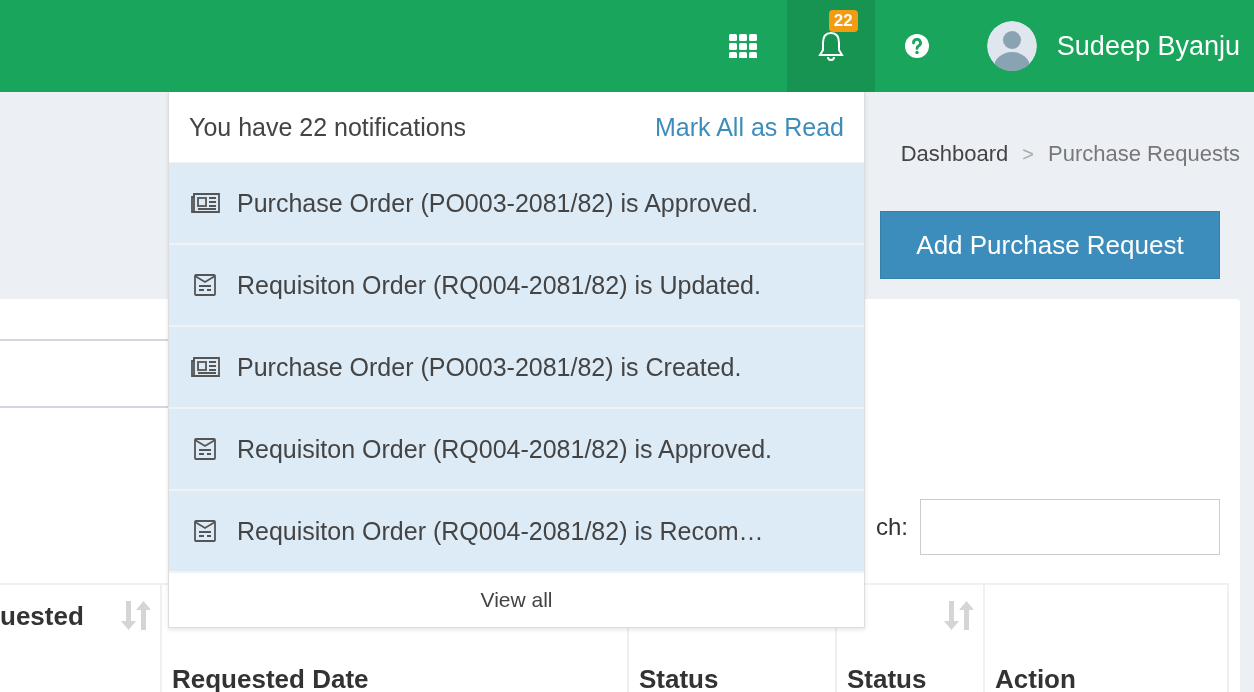  Describe the element at coordinates (1070, 527) in the screenshot. I see `search-field` at that location.